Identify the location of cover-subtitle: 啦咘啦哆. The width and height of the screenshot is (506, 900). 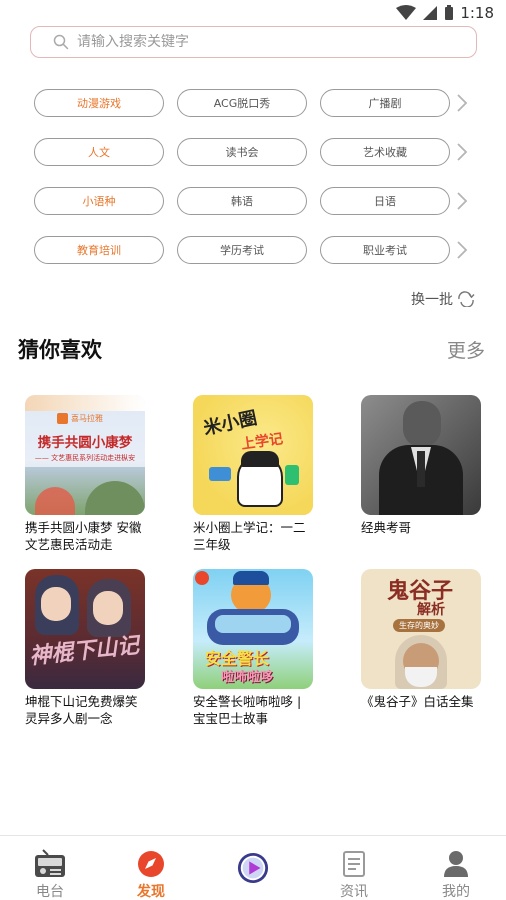
(247, 677).